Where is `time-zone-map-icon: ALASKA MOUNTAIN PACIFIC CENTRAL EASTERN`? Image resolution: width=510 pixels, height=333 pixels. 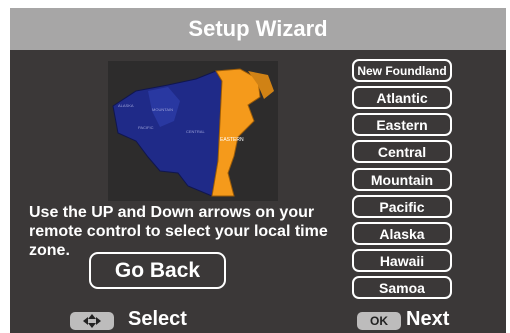 time-zone-map-icon: ALASKA MOUNTAIN PACIFIC CENTRAL EASTERN is located at coordinates (193, 131).